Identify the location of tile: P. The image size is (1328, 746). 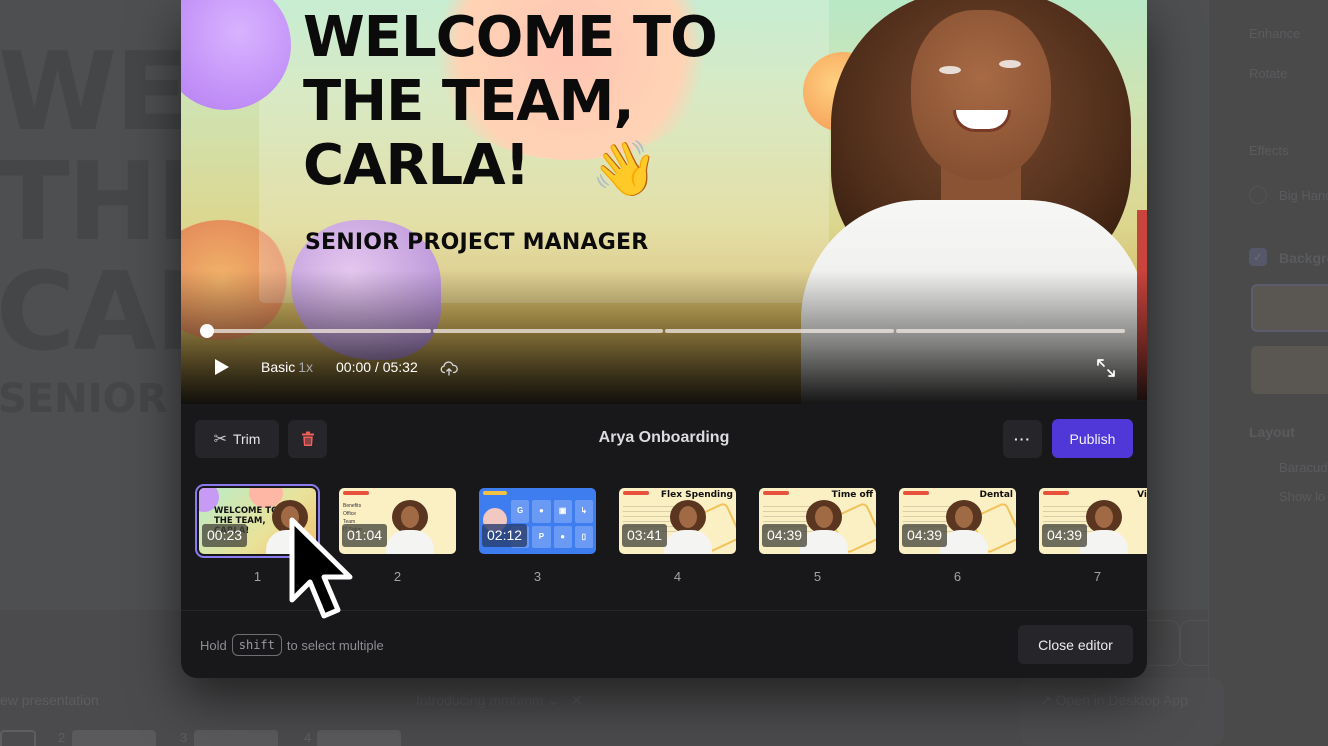
(541, 536).